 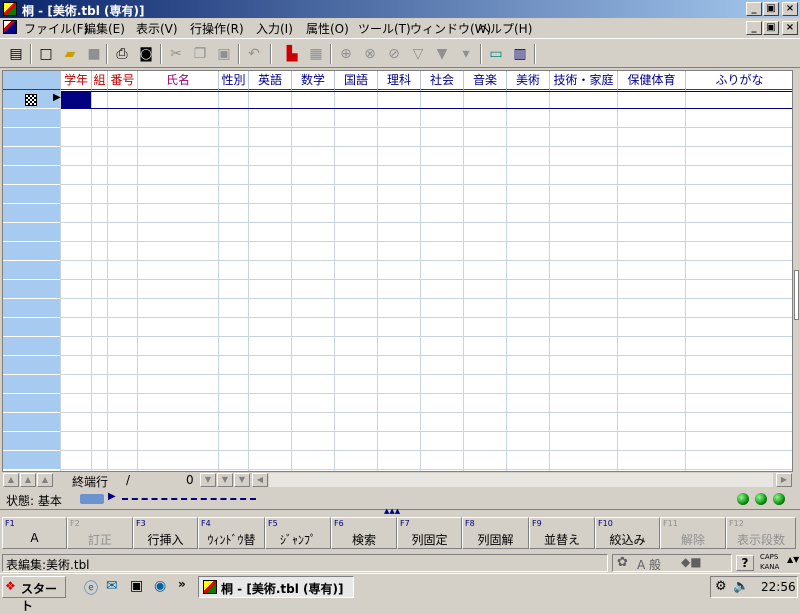 What do you see at coordinates (100, 80) in the screenshot?
I see `column-header: 組` at bounding box center [100, 80].